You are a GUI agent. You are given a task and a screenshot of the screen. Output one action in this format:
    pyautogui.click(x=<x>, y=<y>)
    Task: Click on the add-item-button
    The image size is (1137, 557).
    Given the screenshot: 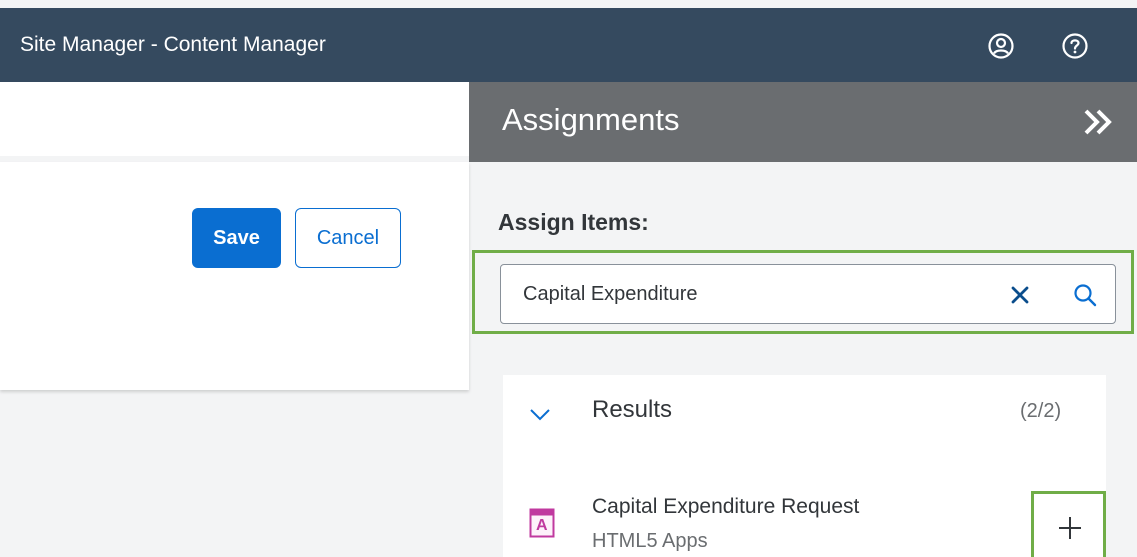 What is the action you would take?
    pyautogui.click(x=1068, y=524)
    